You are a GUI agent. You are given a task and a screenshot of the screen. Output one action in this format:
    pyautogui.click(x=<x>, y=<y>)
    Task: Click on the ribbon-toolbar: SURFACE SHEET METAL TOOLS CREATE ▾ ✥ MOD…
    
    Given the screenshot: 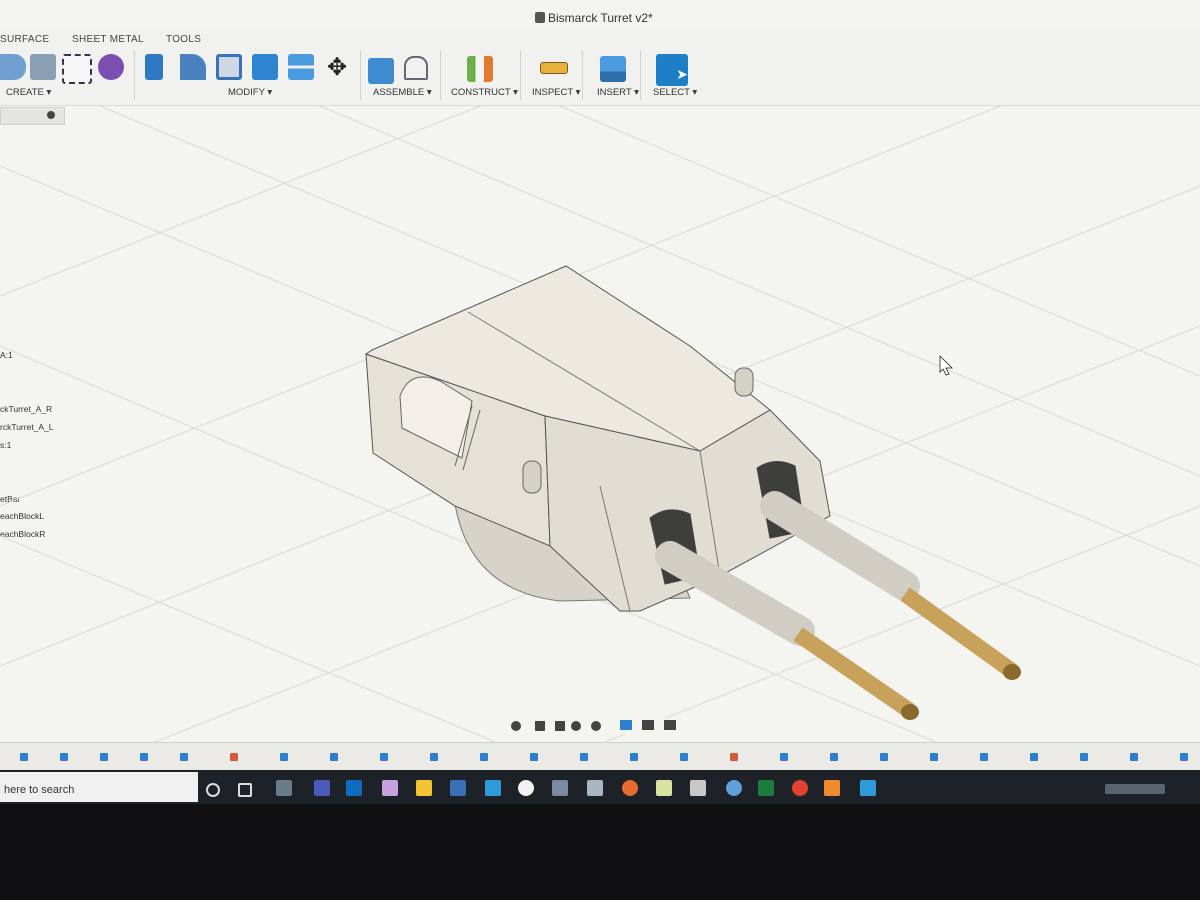 What is the action you would take?
    pyautogui.click(x=600, y=68)
    